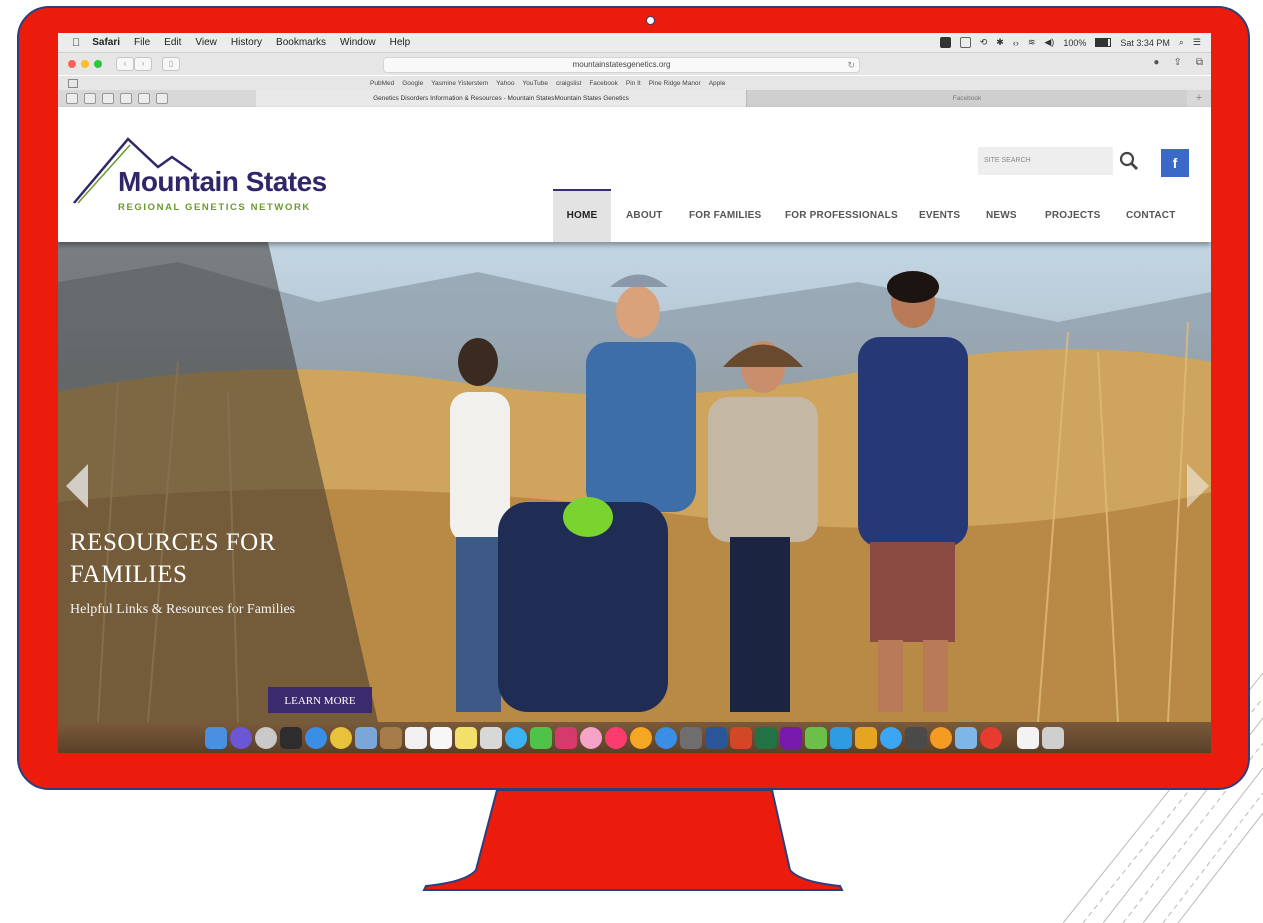 The height and width of the screenshot is (923, 1263). I want to click on volume-icon: ◀), so click(1049, 42).